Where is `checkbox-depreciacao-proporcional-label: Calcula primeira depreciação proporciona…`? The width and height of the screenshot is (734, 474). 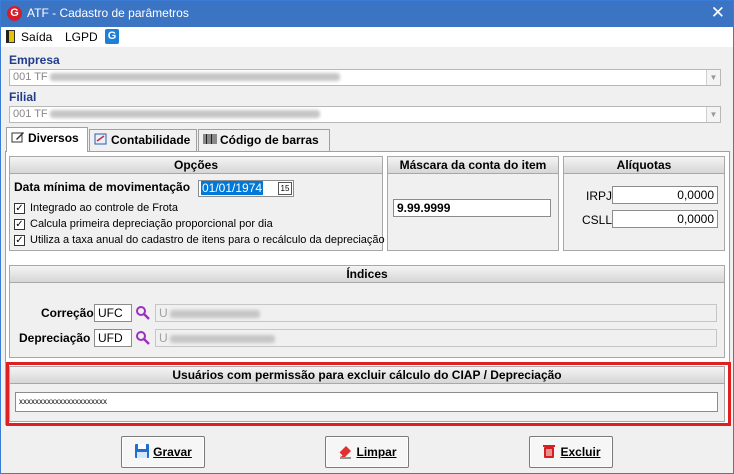
checkbox-depreciacao-proporcional-label: Calcula primeira depreciação proporciona… is located at coordinates (151, 224).